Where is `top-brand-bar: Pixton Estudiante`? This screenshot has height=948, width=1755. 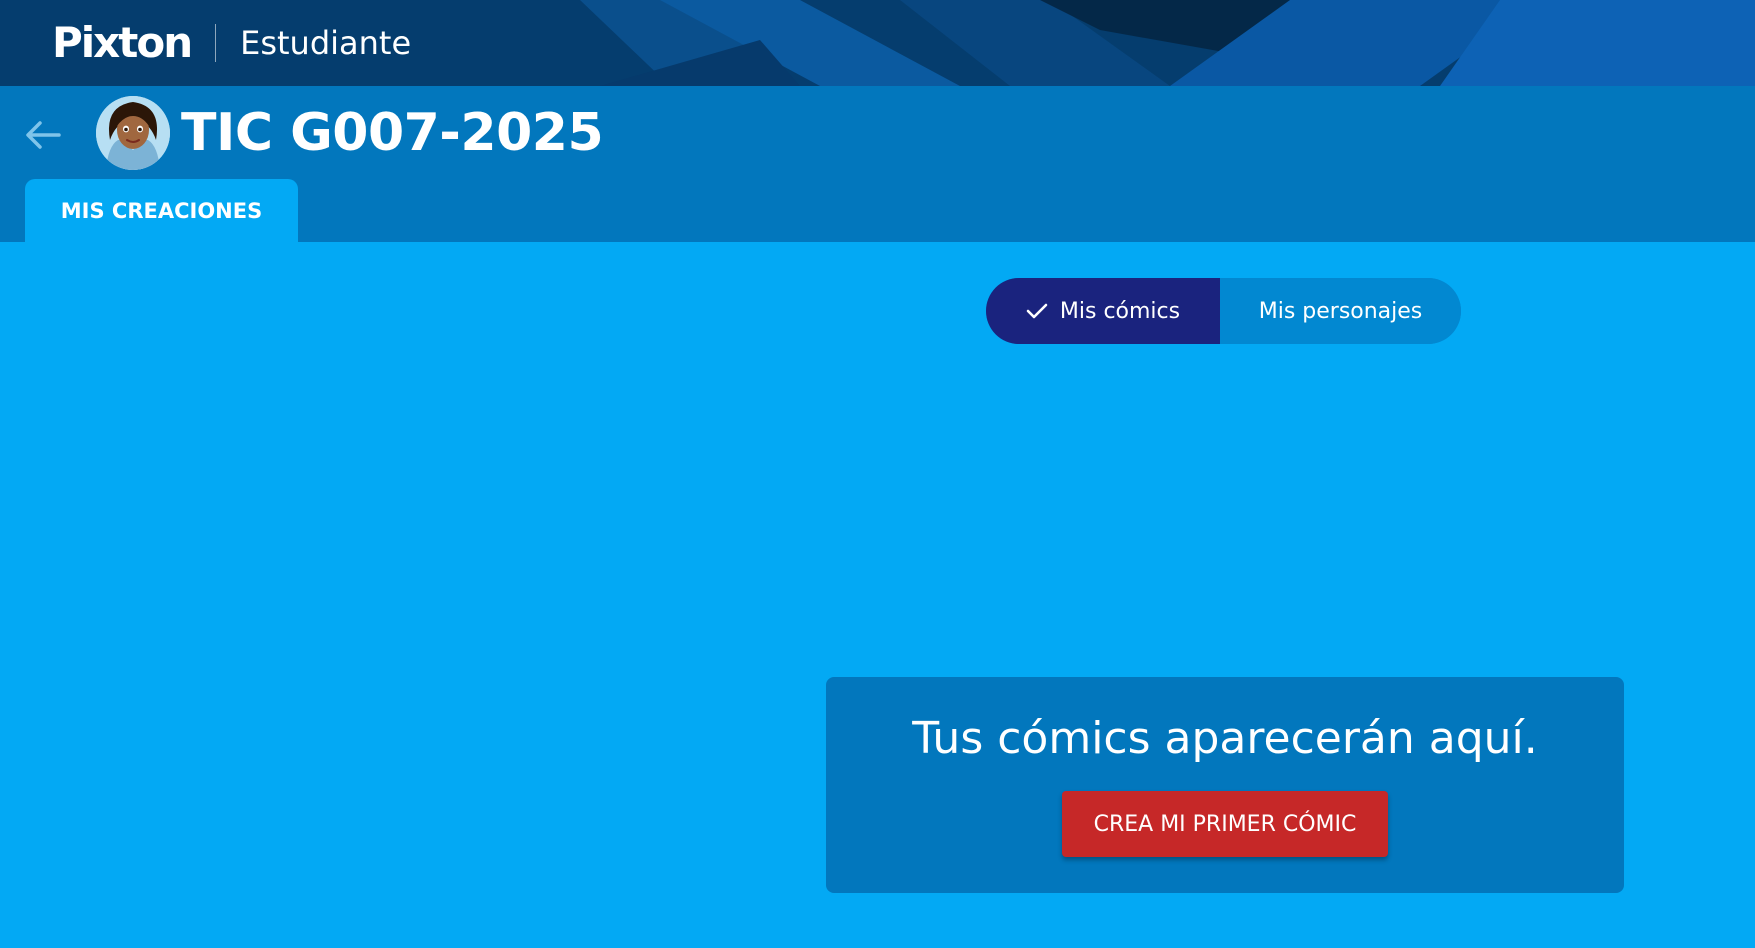 top-brand-bar: Pixton Estudiante is located at coordinates (877, 43).